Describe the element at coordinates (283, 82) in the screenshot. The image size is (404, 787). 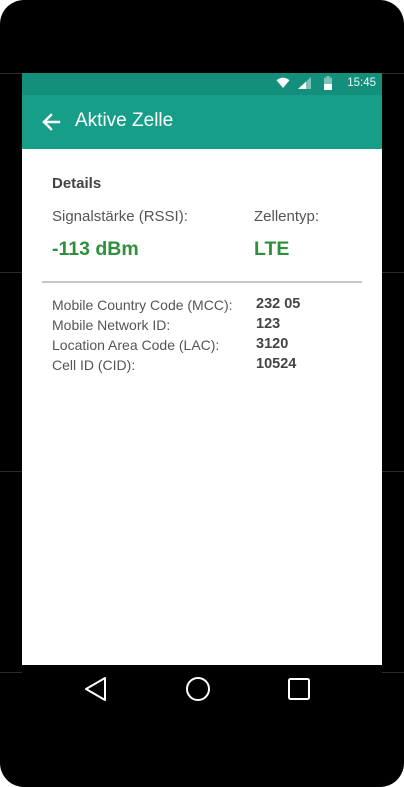
I see `wifi-icon` at that location.